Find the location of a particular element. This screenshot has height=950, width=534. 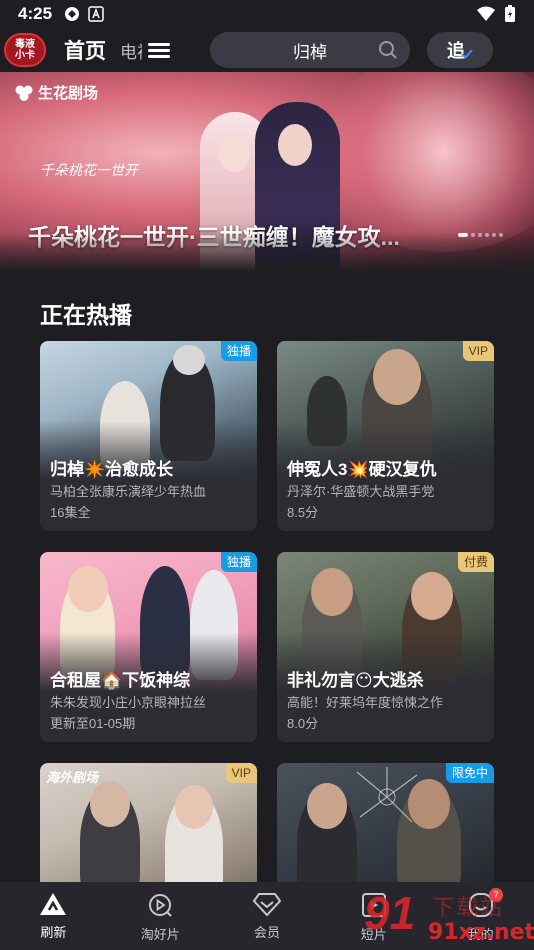

nav-discover: 淘好片 is located at coordinates (160, 916).